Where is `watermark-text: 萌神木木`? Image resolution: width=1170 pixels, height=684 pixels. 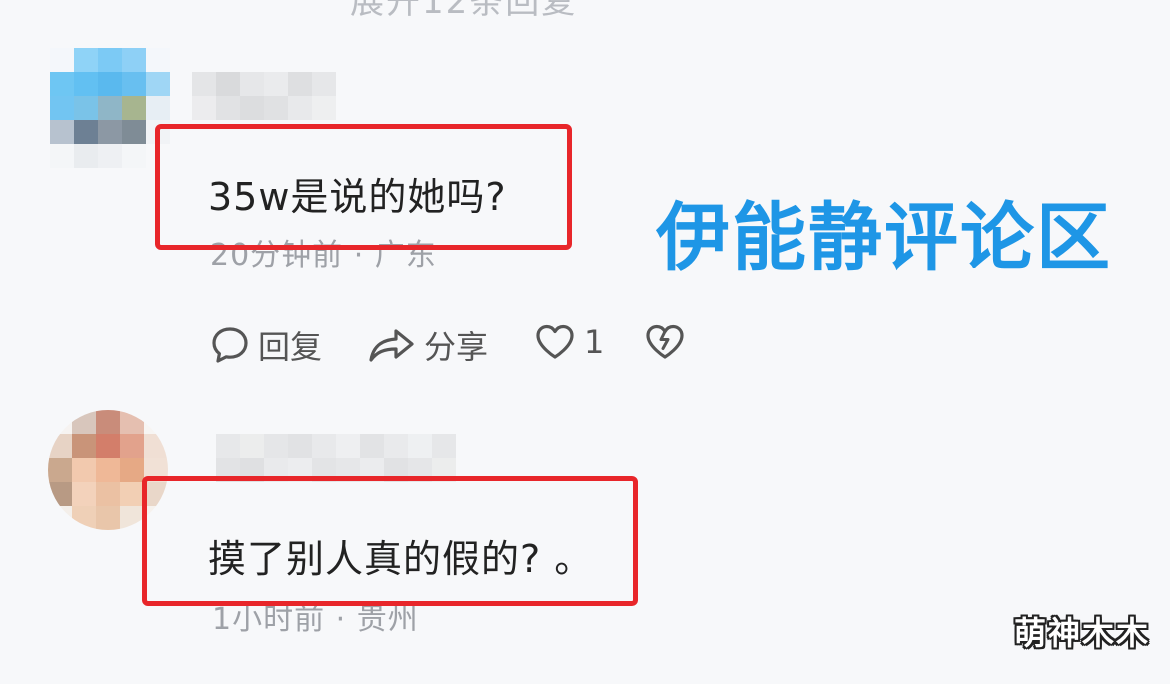
watermark-text: 萌神木木 is located at coordinates (1081, 633).